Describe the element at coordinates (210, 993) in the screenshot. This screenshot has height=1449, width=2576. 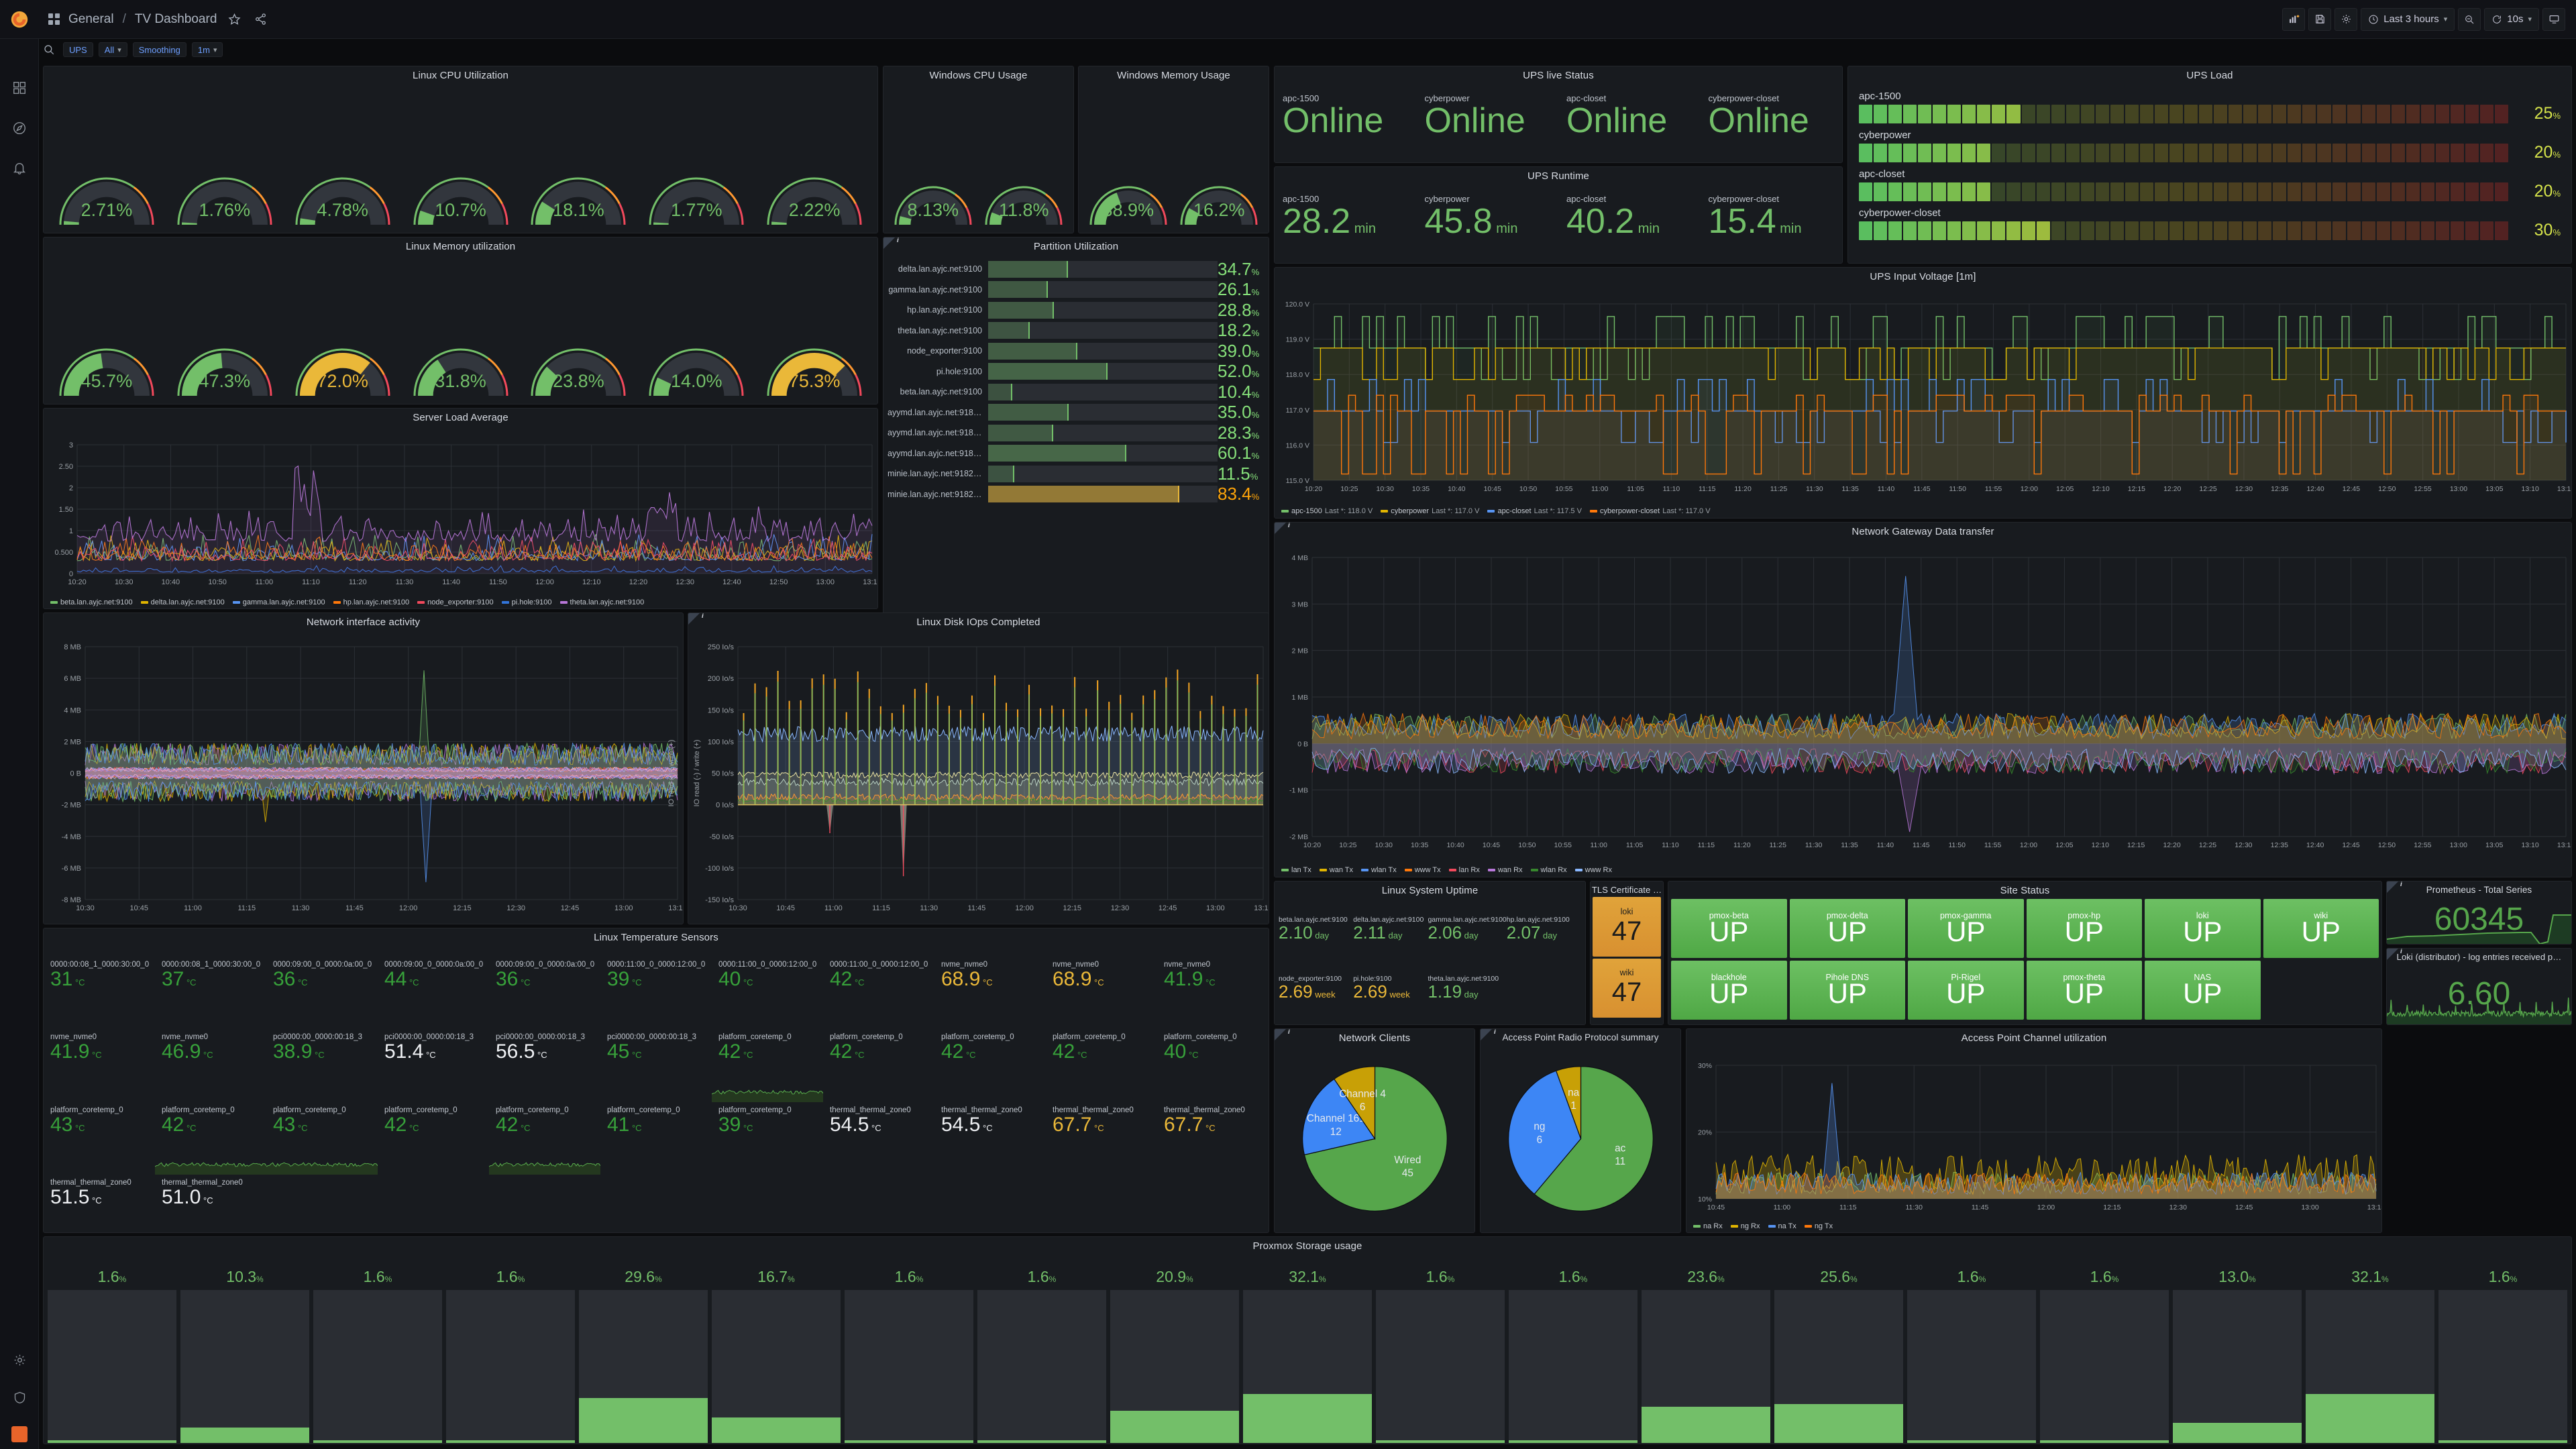
I see `temperature-cell: 0000:00:08_1_0000:30:00_0 37 °C` at that location.